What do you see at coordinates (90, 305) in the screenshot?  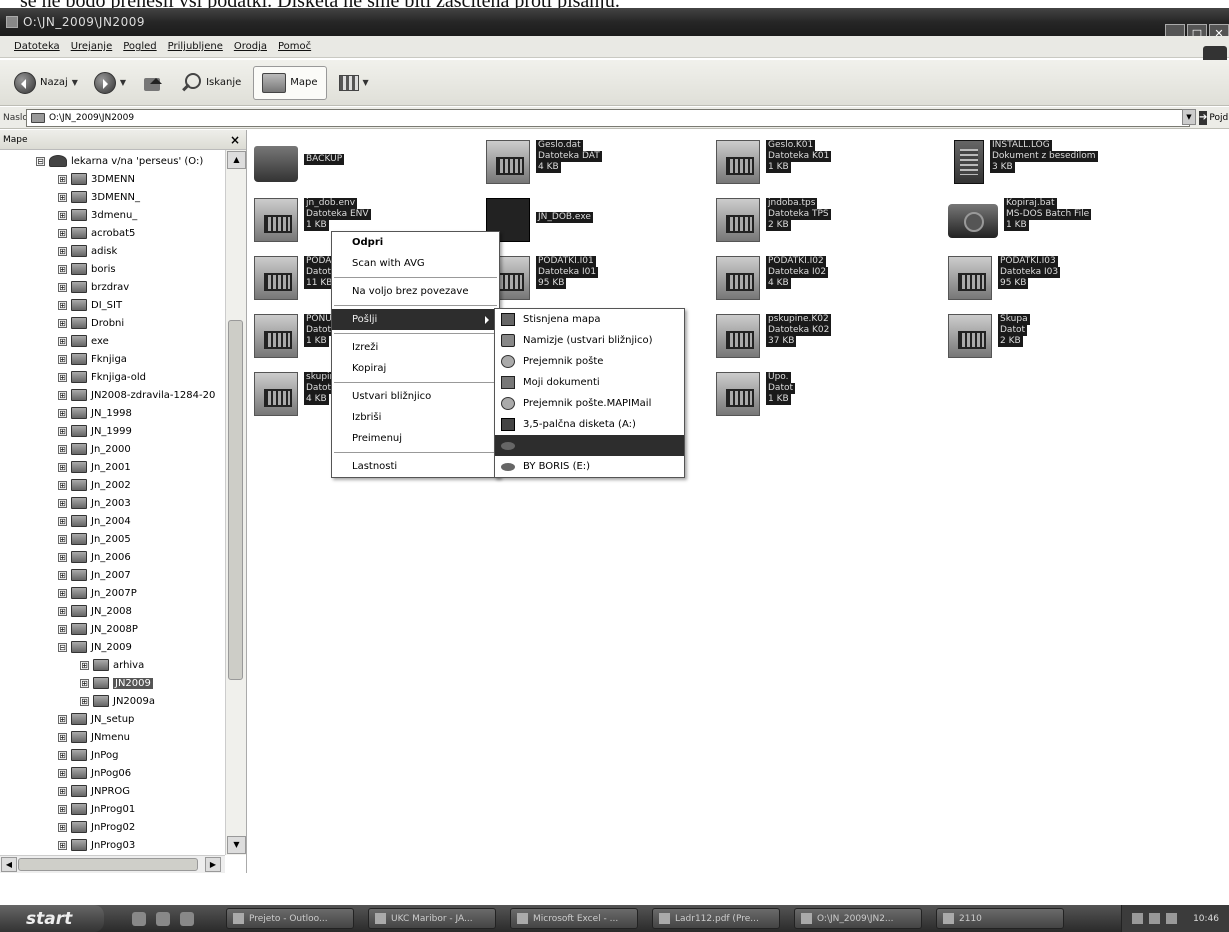 I see `tree-item: ⊞ DI_SIT` at bounding box center [90, 305].